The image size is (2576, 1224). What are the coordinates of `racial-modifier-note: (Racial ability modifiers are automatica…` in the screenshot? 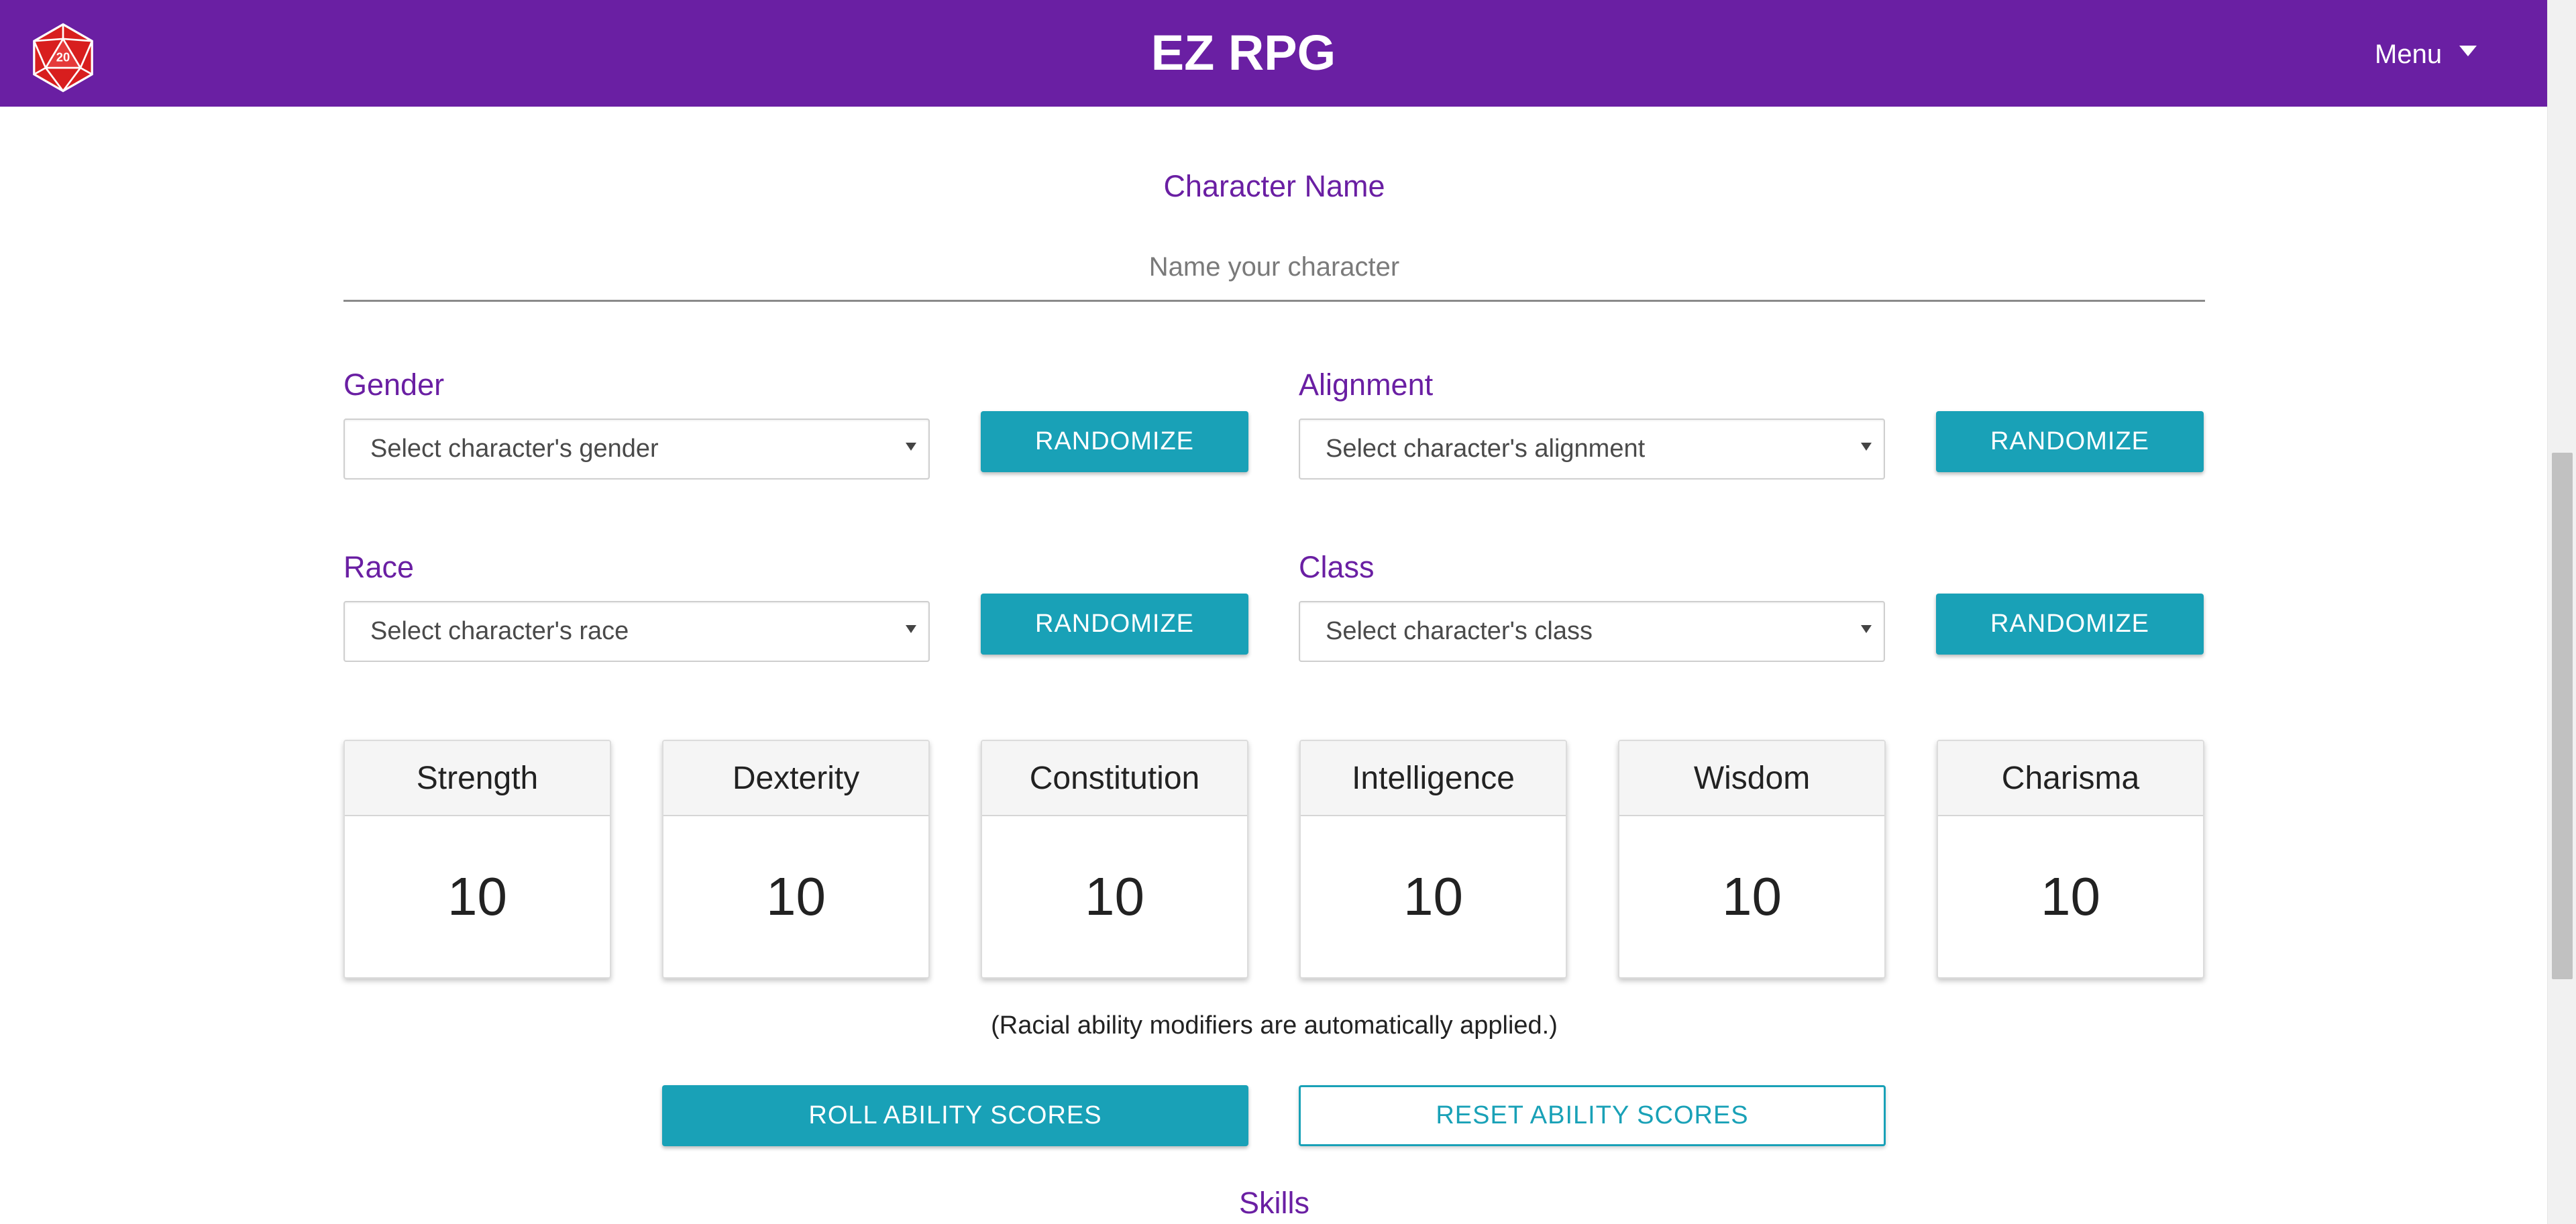 It's located at (1274, 1025).